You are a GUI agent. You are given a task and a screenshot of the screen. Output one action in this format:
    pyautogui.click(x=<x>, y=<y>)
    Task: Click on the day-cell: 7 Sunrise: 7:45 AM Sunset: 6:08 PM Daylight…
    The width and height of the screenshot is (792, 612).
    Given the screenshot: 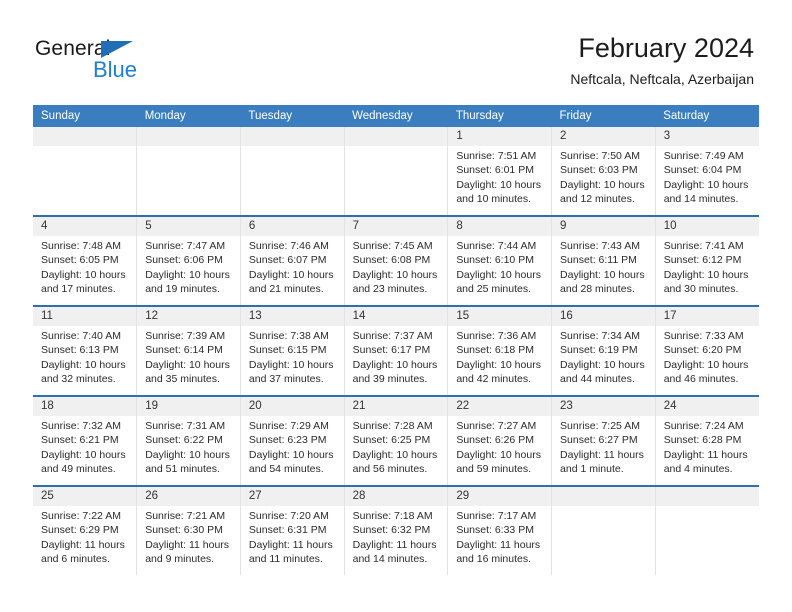 What is the action you would take?
    pyautogui.click(x=396, y=260)
    